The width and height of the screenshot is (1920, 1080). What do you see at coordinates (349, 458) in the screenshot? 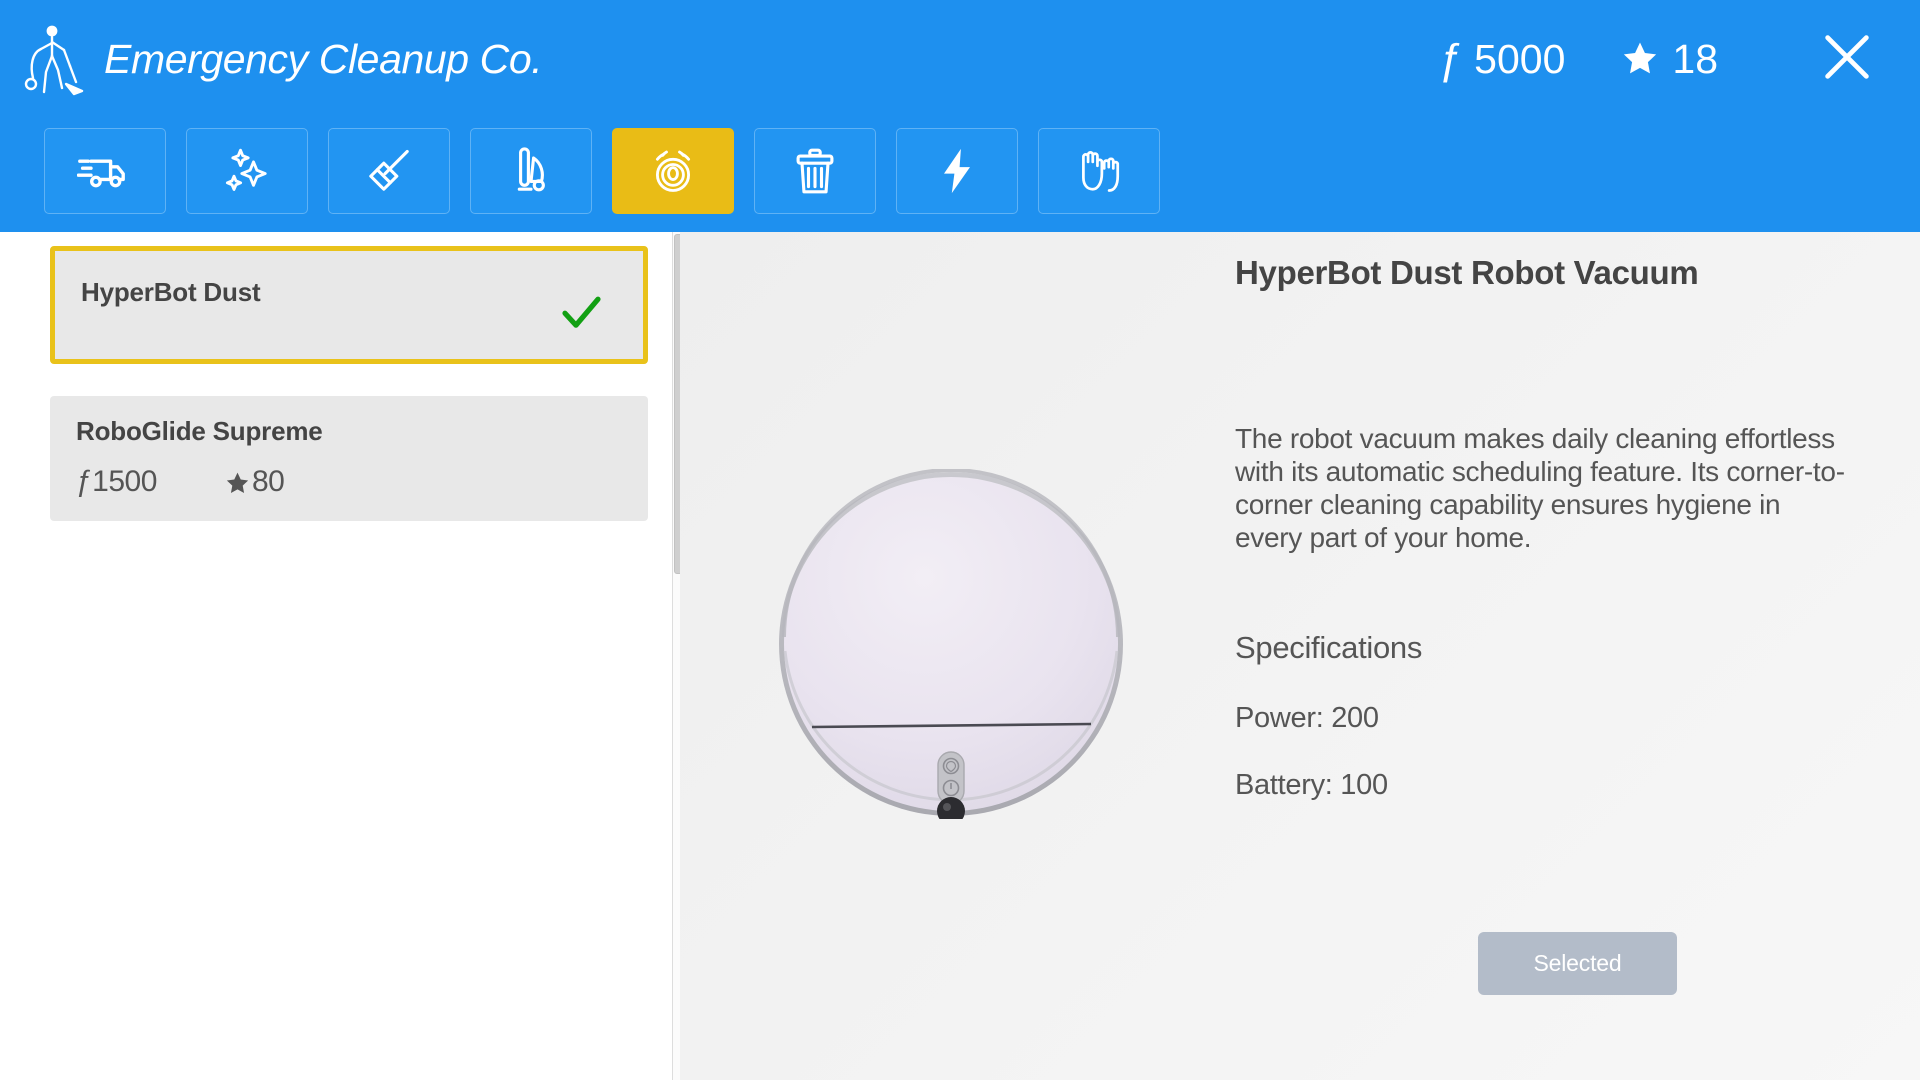
I see `list-item-roboglide-supreme: RoboGlide Supreme ƒ1500 80` at bounding box center [349, 458].